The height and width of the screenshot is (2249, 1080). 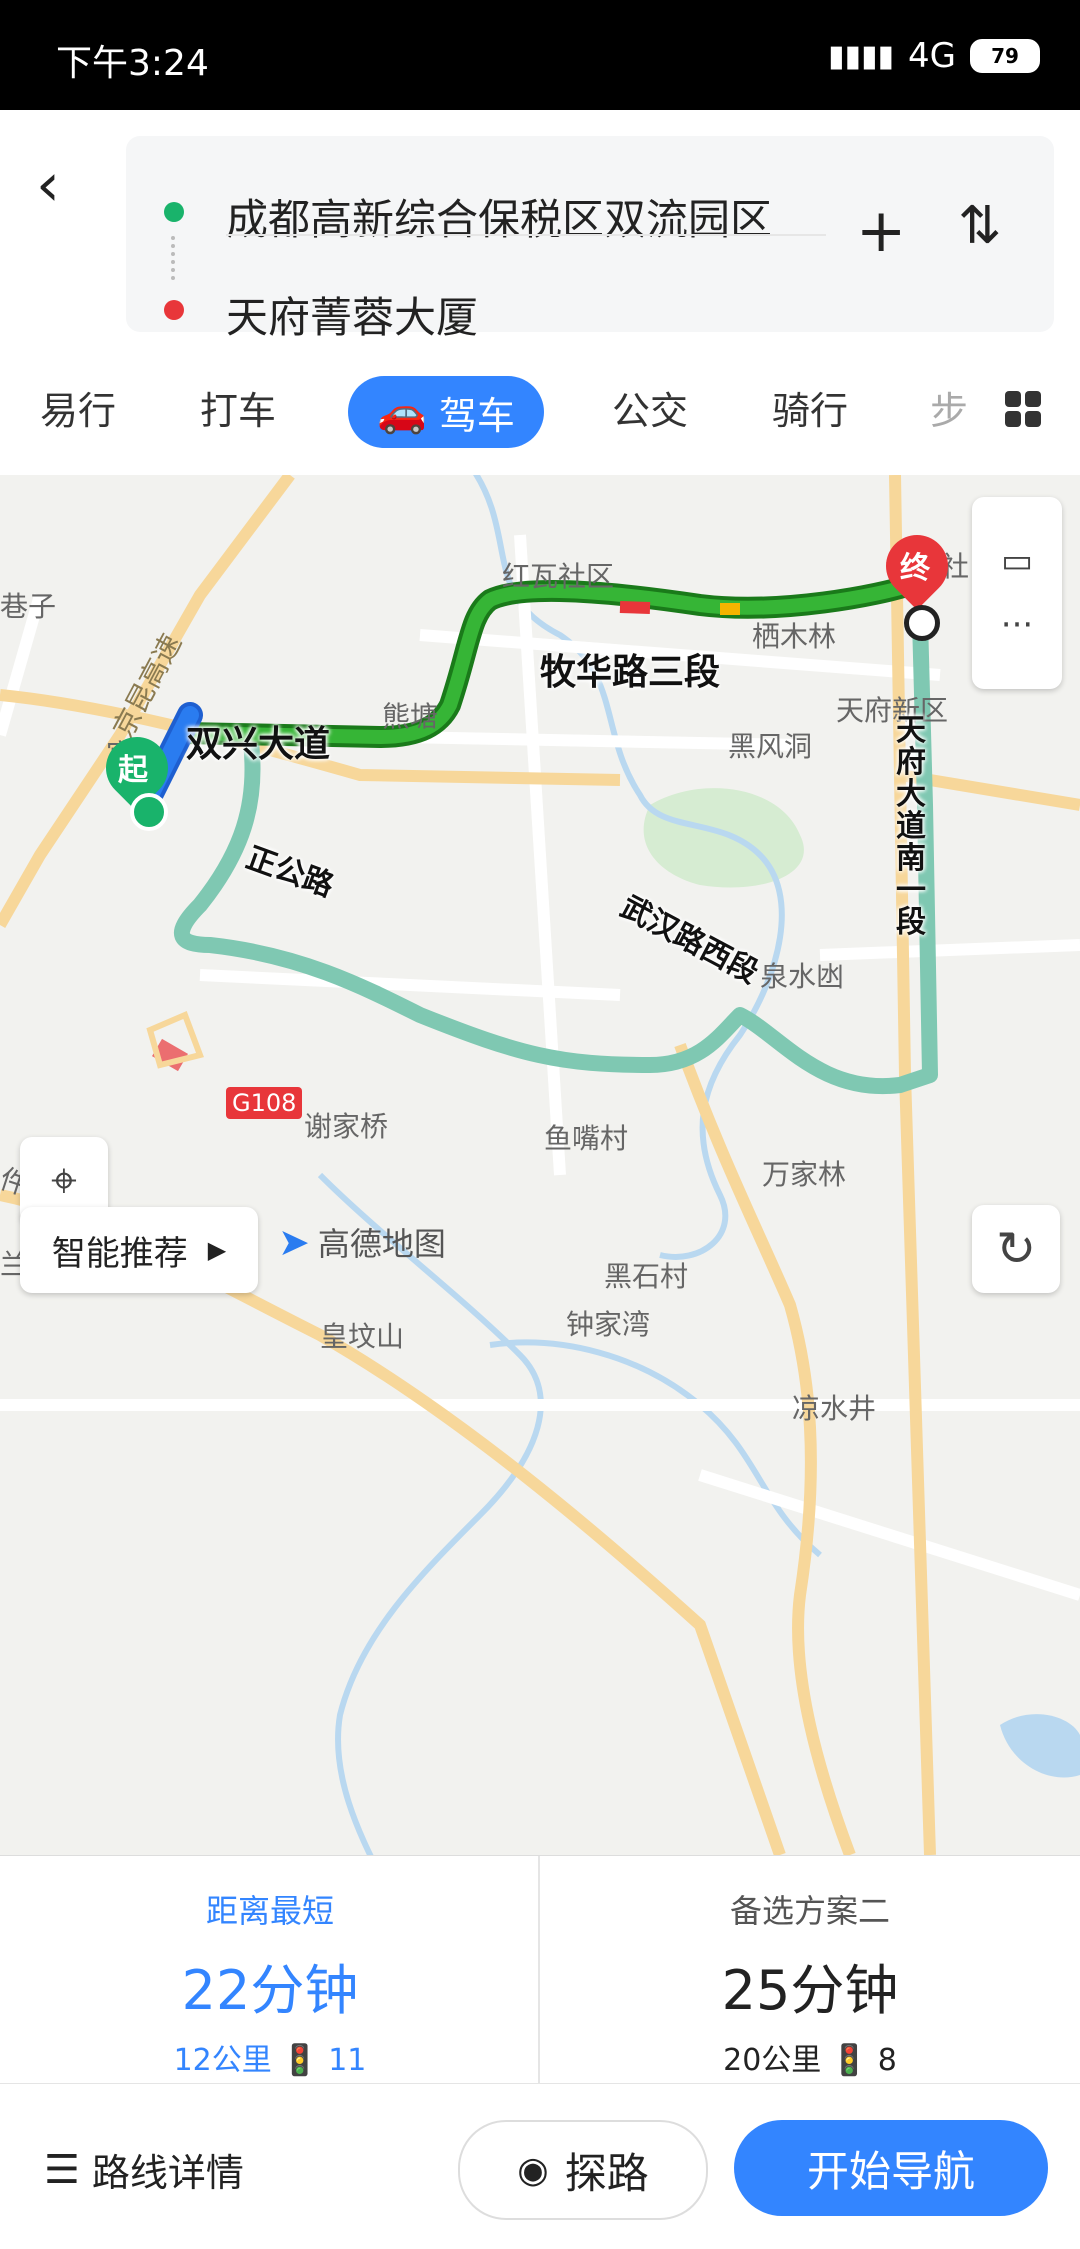 What do you see at coordinates (1016, 1249) in the screenshot?
I see `refresh-icon: ↻` at bounding box center [1016, 1249].